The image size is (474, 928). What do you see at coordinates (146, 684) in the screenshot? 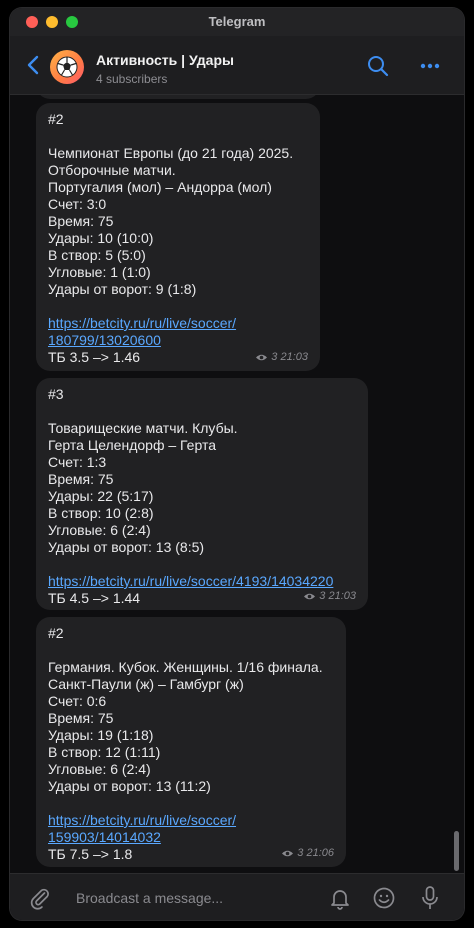
I see `message-line: Санкт-Паули (ж) – Гамбург (ж)` at bounding box center [146, 684].